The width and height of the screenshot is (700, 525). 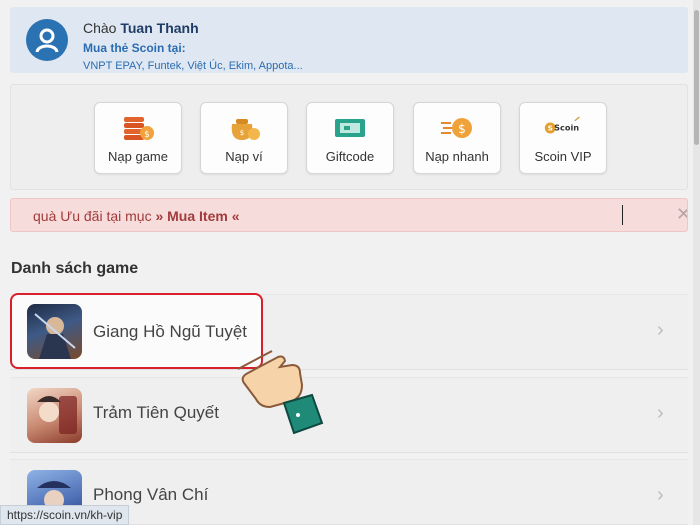 I want to click on buy-scoin-title: Mua thẻ Scoin tại:, so click(x=134, y=48).